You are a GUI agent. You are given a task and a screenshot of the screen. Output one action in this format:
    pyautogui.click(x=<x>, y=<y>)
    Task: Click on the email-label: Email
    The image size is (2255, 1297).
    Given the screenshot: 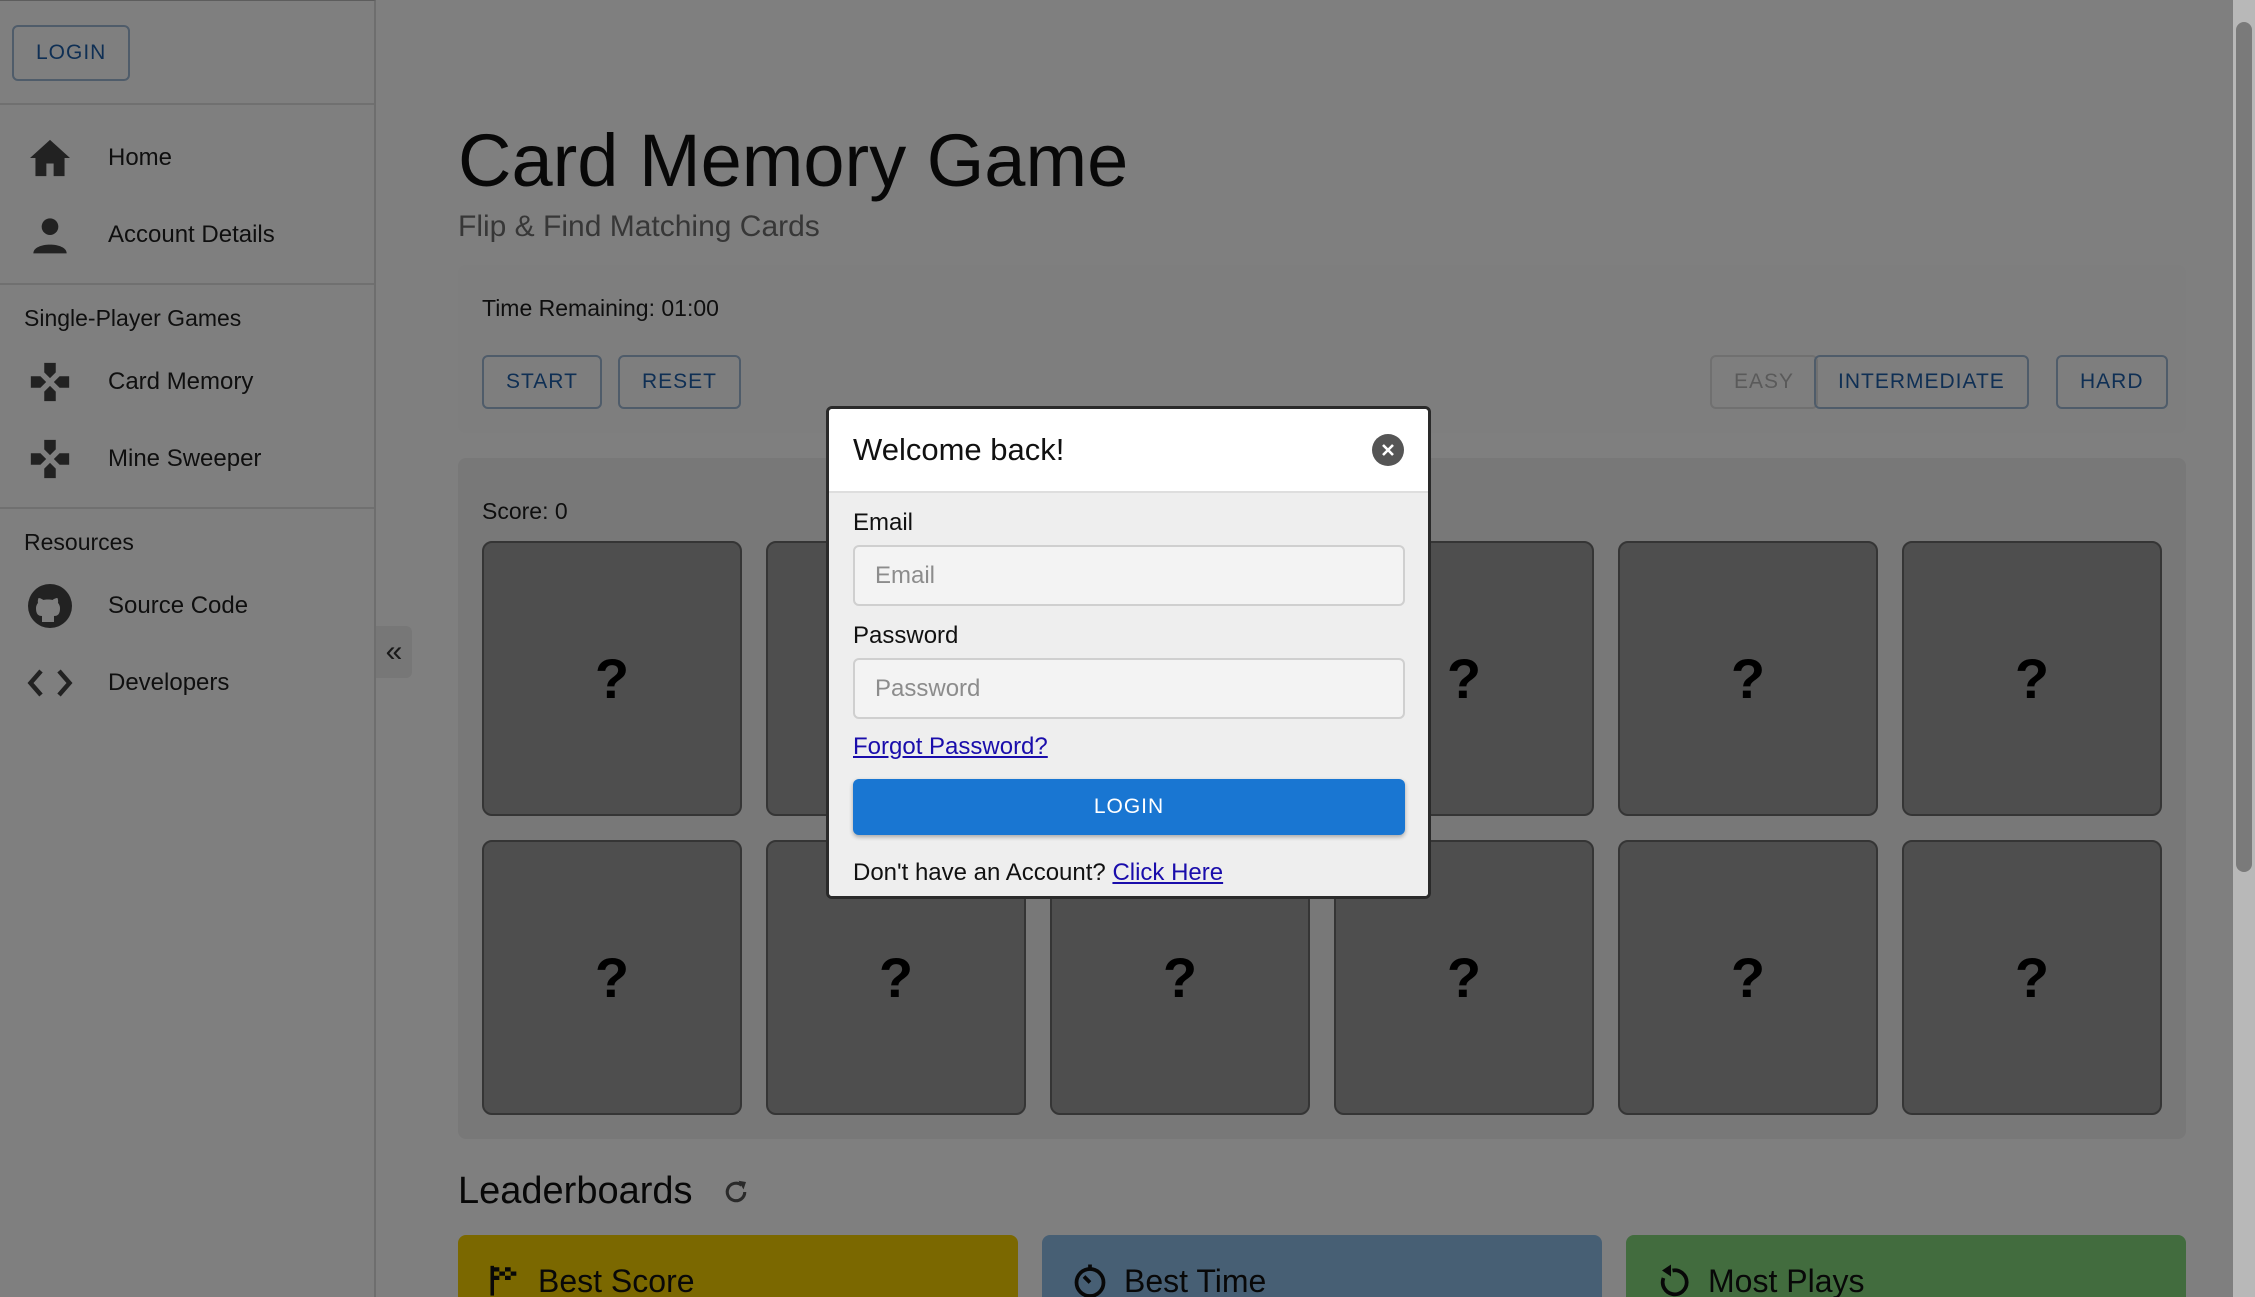 What is the action you would take?
    pyautogui.click(x=883, y=522)
    